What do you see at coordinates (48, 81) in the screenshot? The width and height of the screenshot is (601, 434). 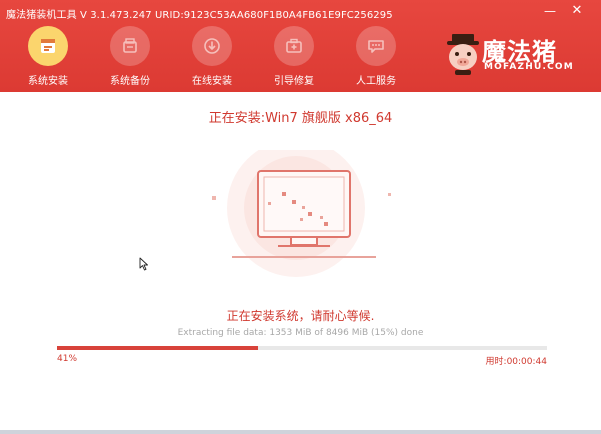 I see `nav-label-system-install: 系统安装` at bounding box center [48, 81].